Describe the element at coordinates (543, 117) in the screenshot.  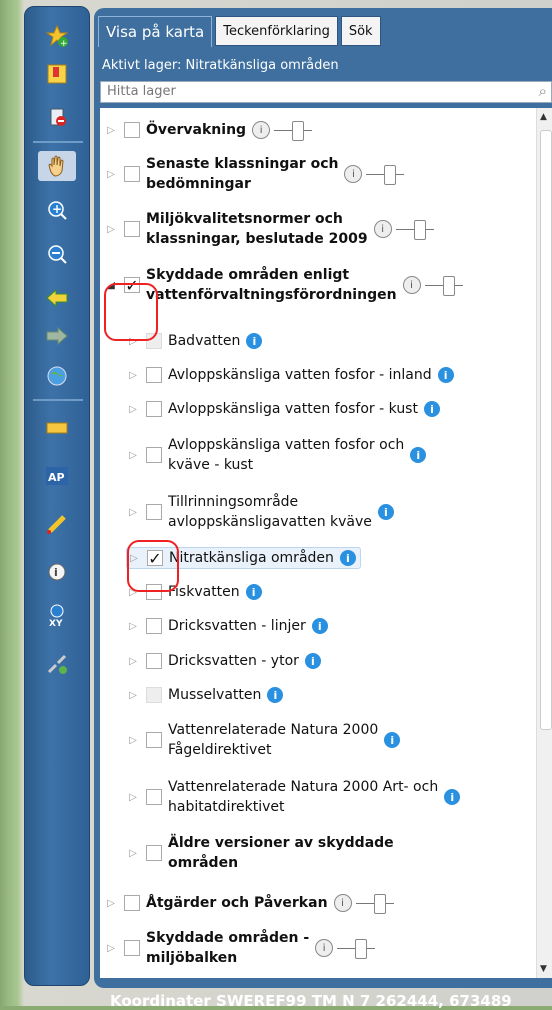
I see `scroll-up-icon: ▲` at that location.